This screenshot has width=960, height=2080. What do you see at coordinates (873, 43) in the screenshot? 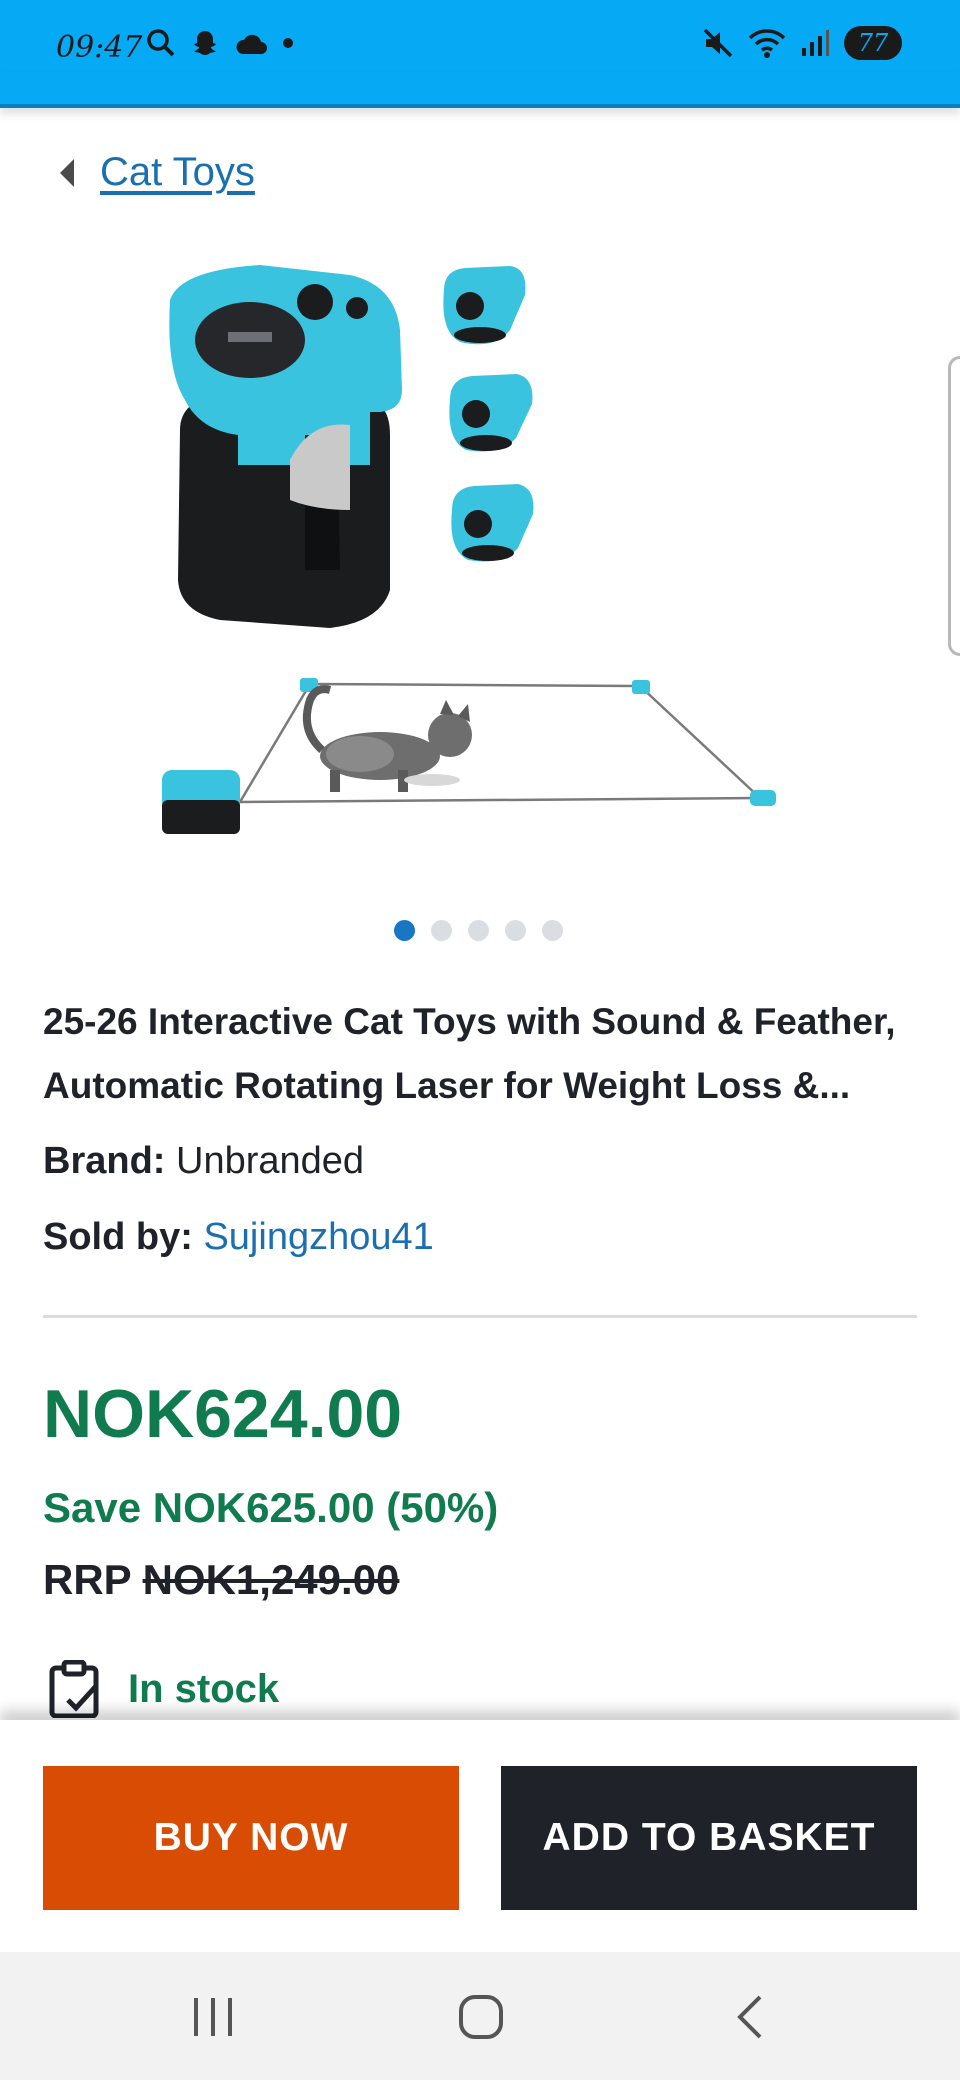
I see `battery-indicator: 77` at bounding box center [873, 43].